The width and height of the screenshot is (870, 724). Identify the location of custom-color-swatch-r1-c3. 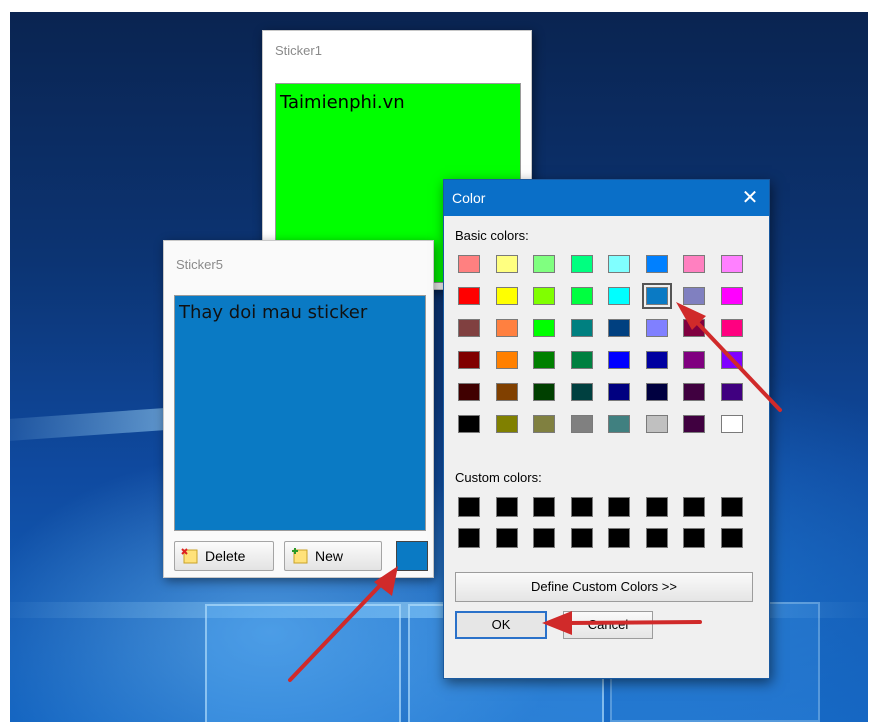
(581, 538).